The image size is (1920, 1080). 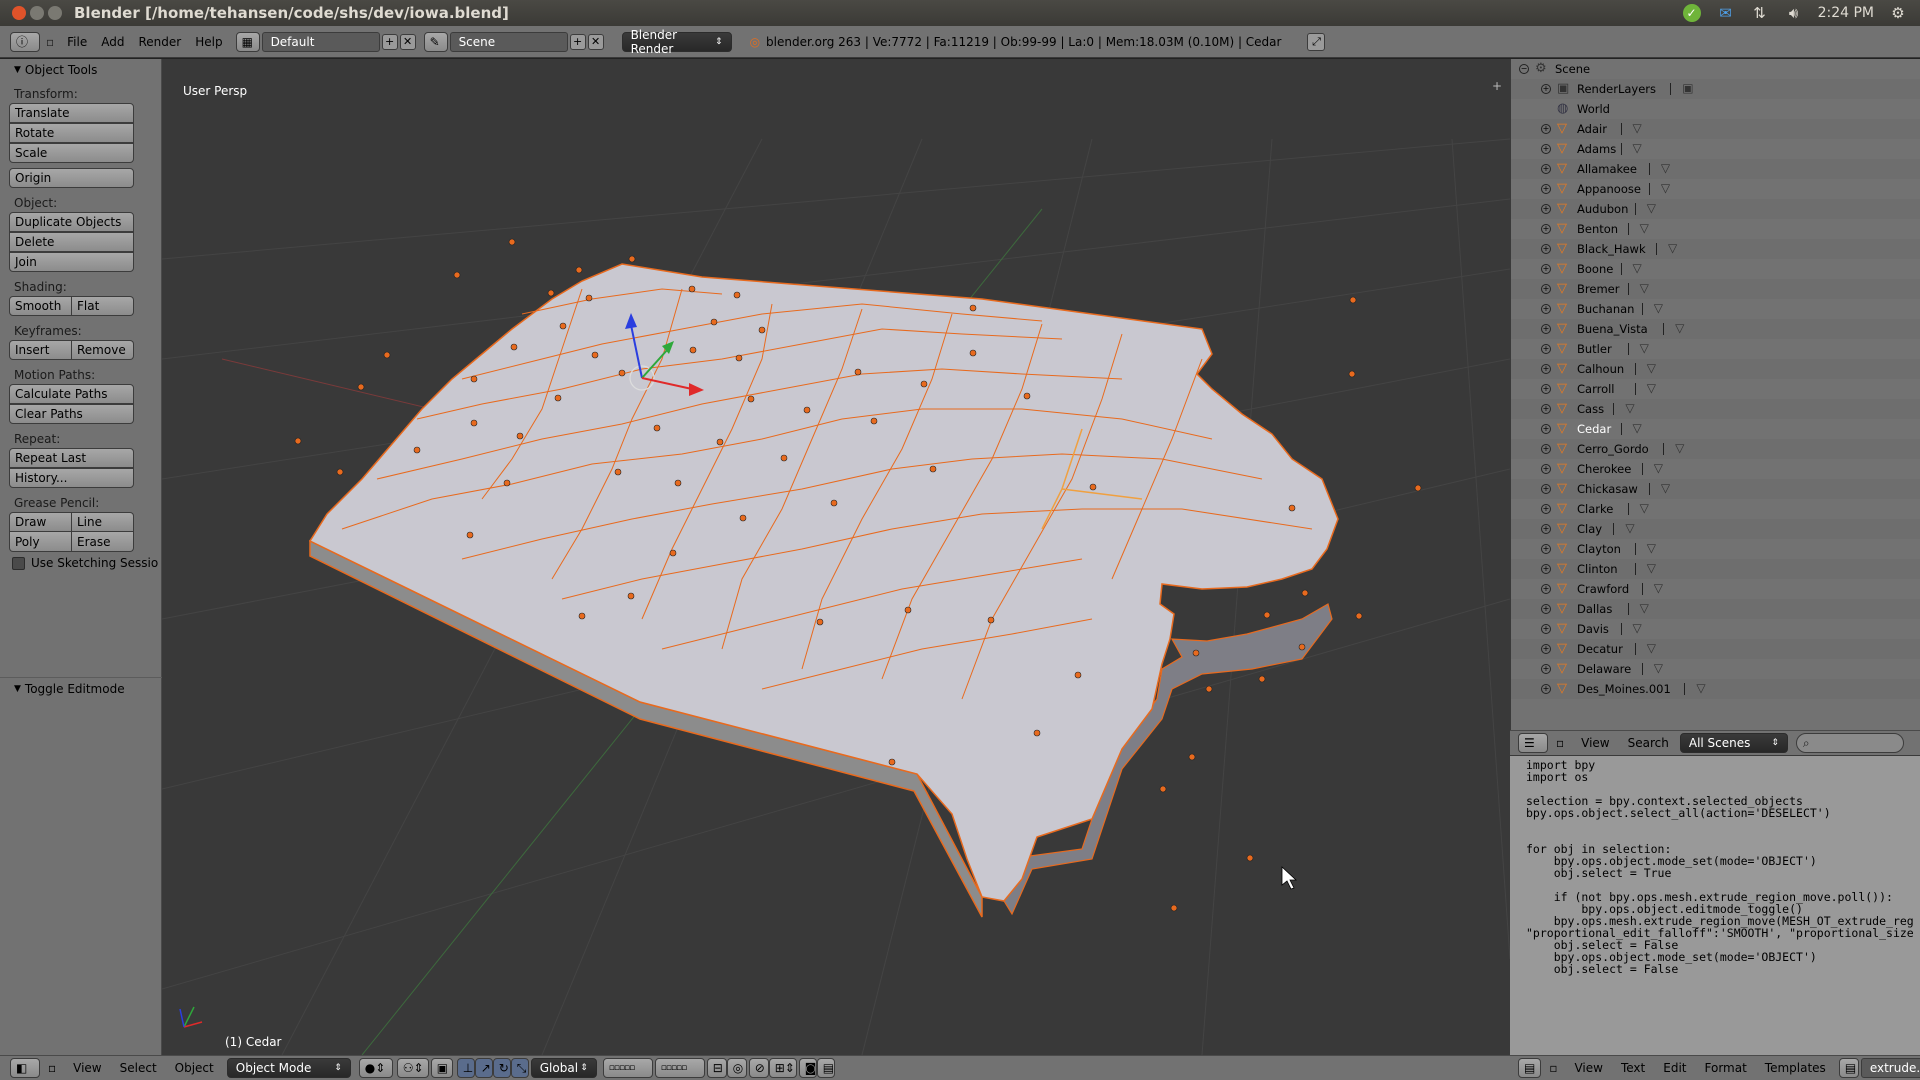 What do you see at coordinates (103, 306) in the screenshot?
I see `flat-button: Flat` at bounding box center [103, 306].